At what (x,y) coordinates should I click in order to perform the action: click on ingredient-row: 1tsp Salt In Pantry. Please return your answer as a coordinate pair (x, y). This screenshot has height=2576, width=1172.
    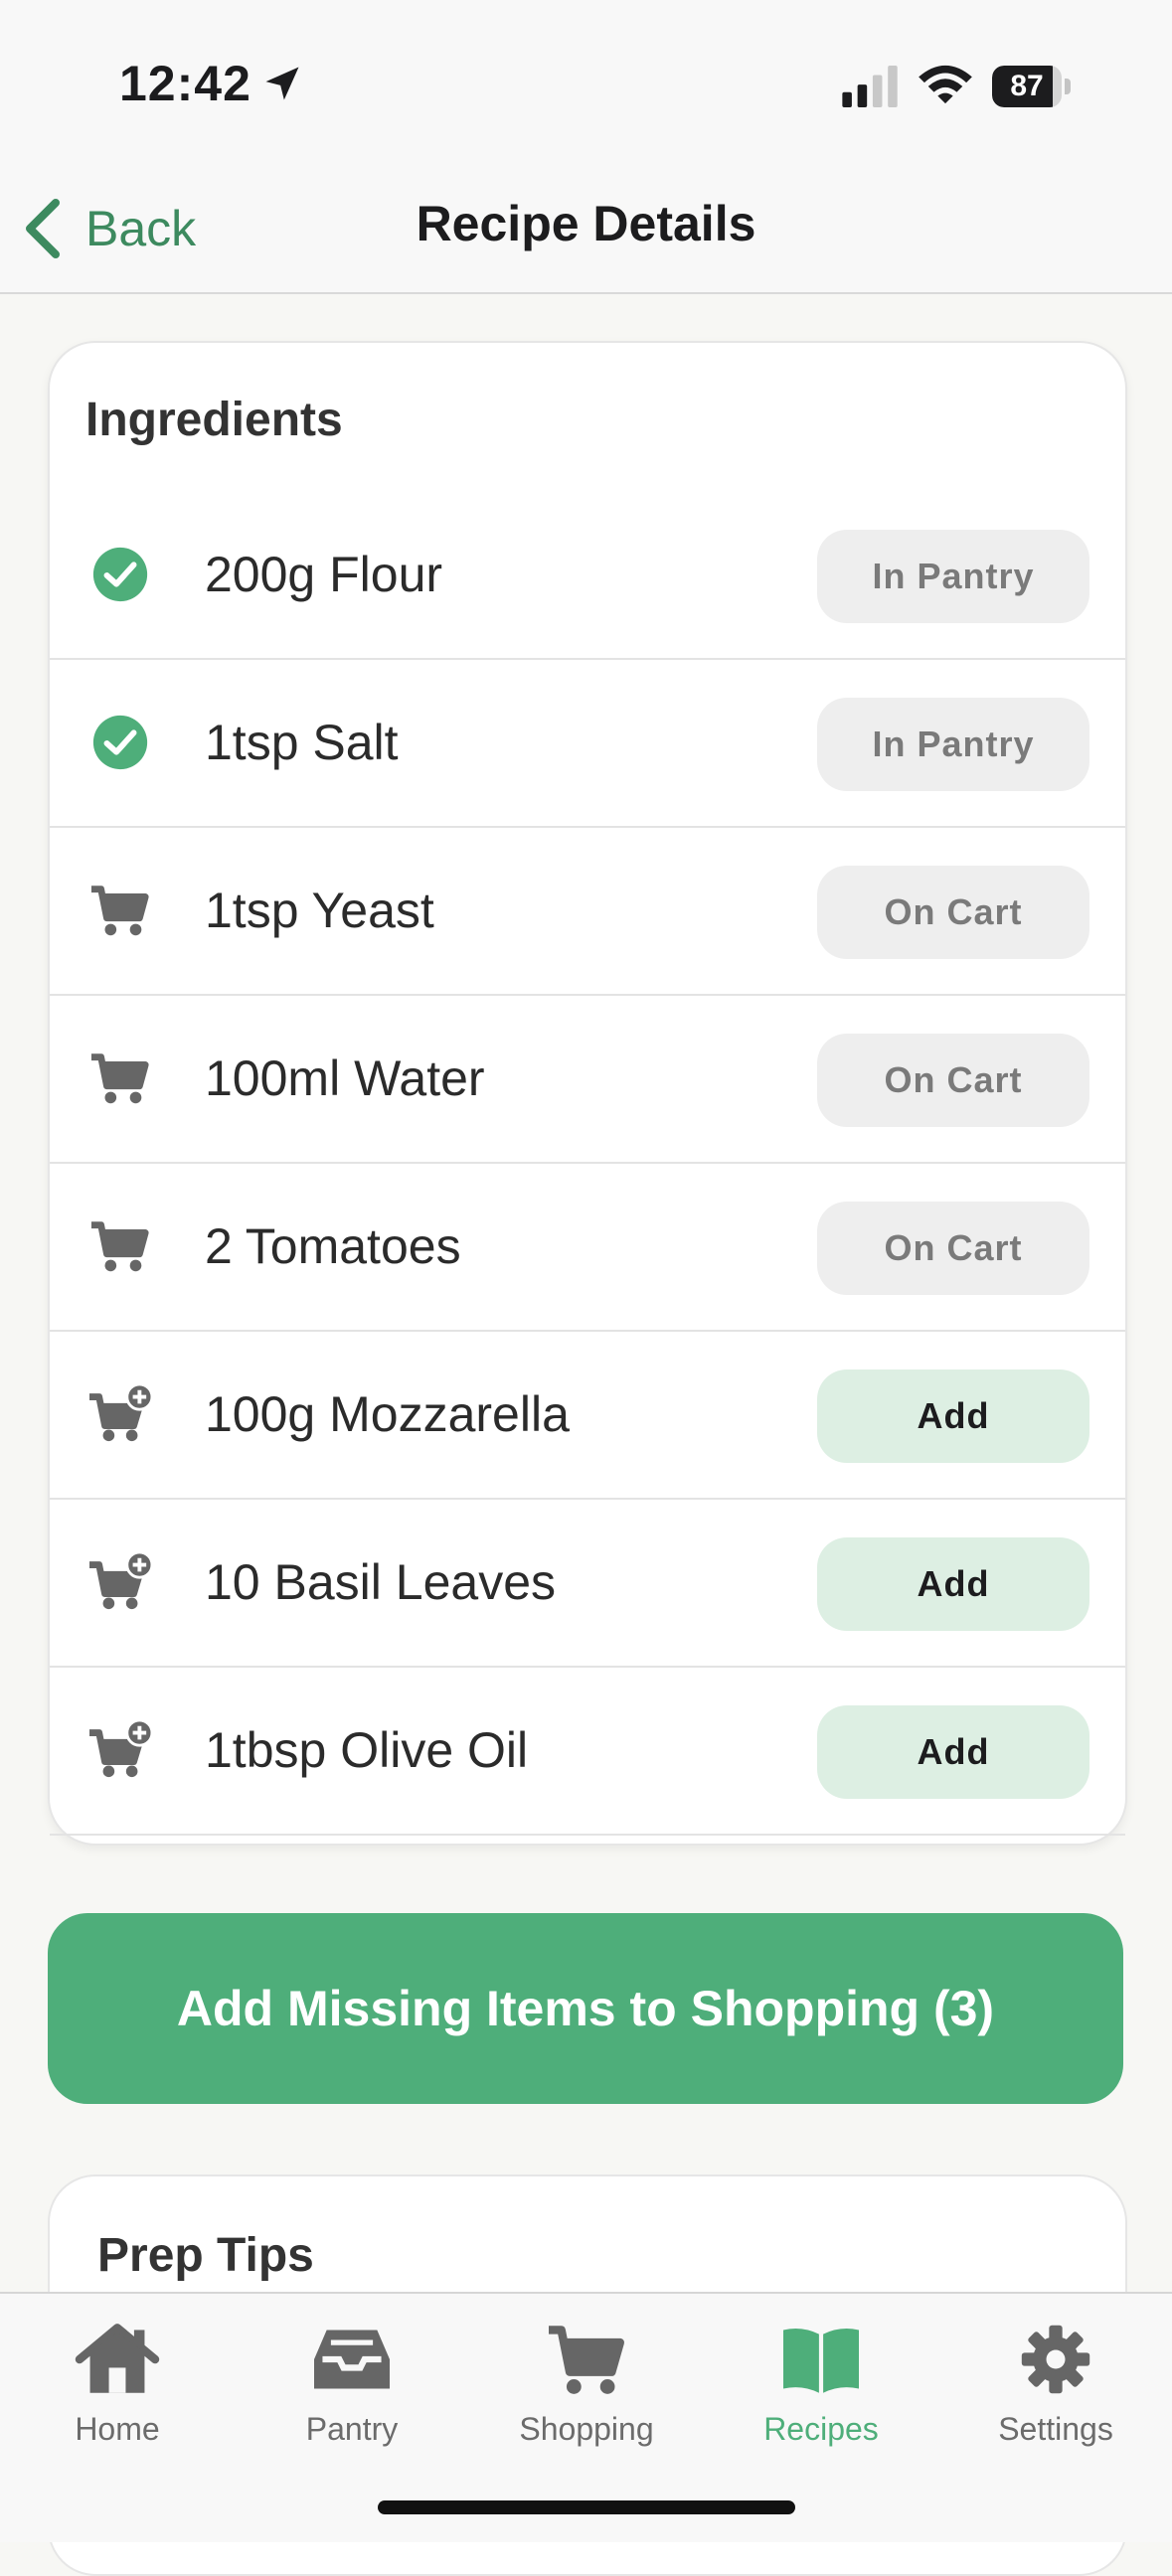
    Looking at the image, I should click on (587, 744).